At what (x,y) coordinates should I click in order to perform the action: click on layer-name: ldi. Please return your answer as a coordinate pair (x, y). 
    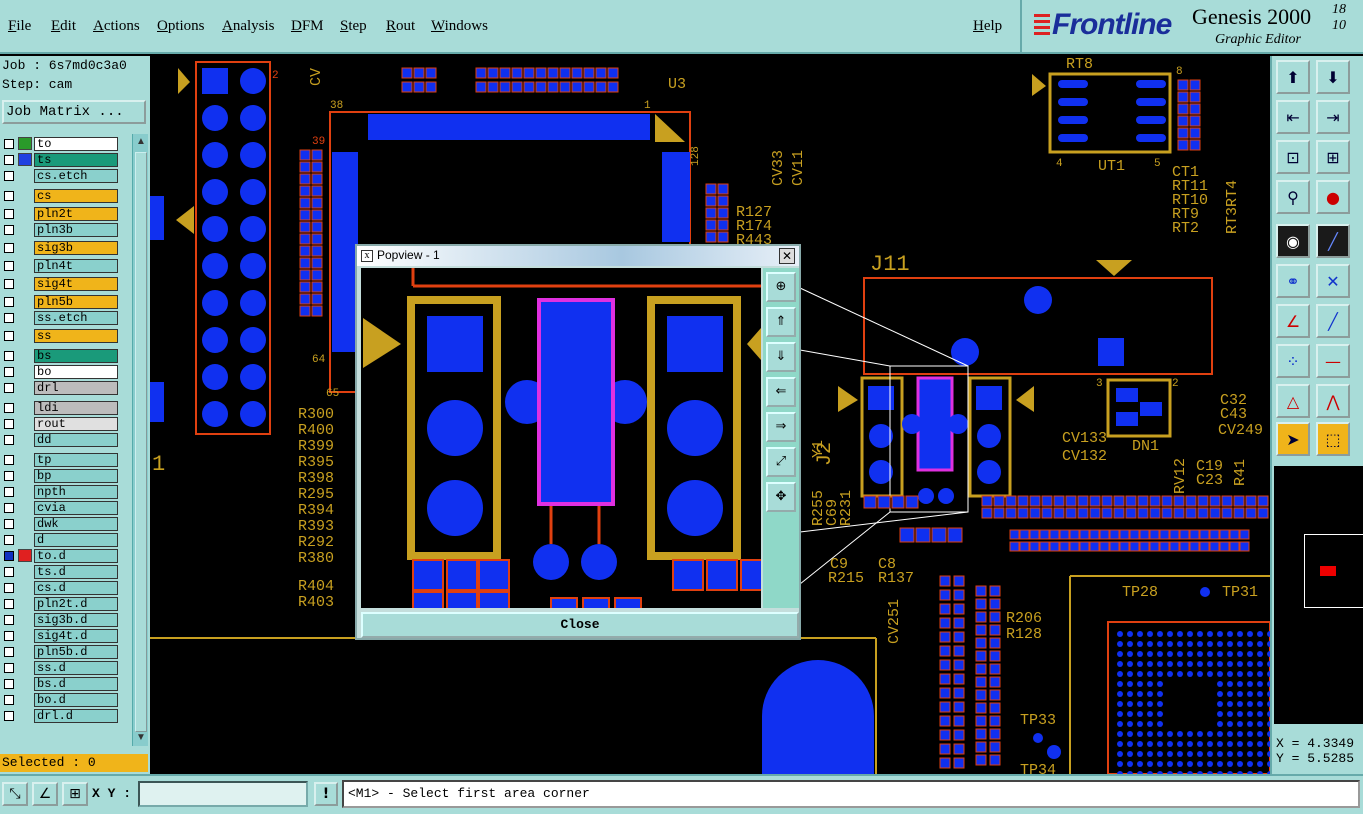
    Looking at the image, I should click on (76, 408).